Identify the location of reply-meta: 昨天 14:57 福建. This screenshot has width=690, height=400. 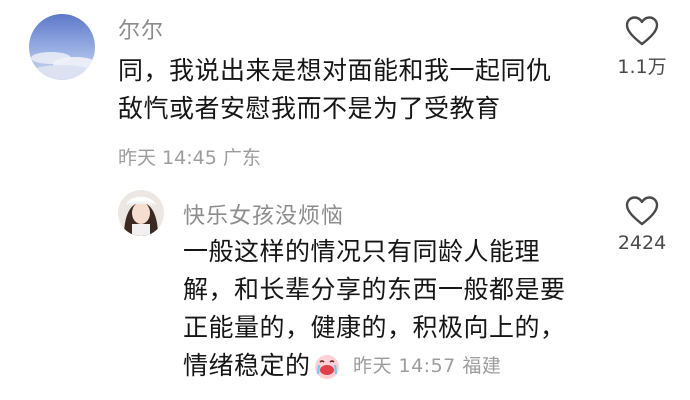
(427, 366).